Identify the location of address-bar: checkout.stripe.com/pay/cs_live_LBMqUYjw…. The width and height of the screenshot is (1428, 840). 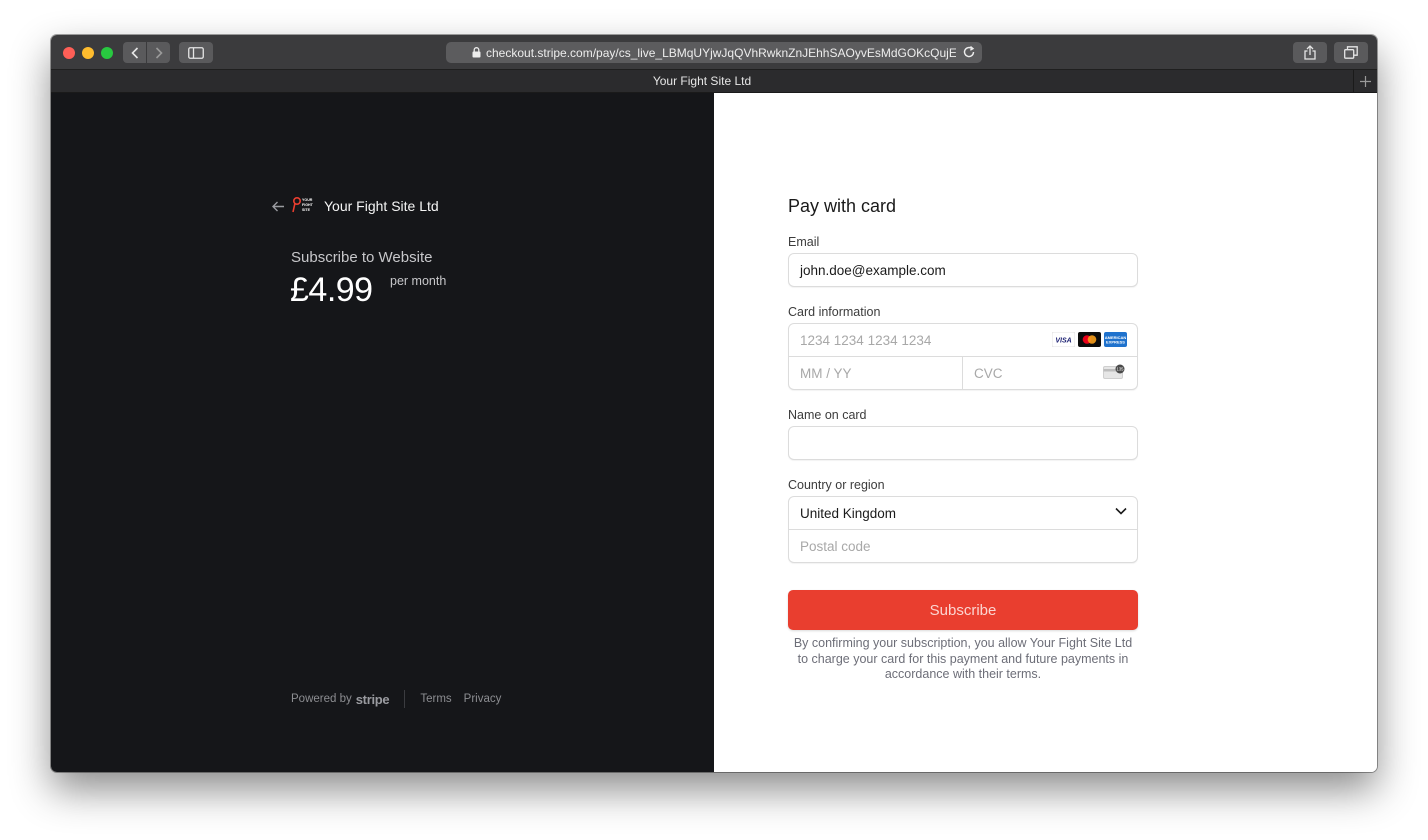
(714, 52).